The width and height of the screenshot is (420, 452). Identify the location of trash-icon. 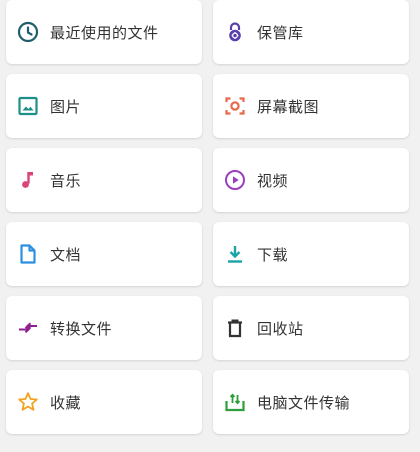
(235, 328).